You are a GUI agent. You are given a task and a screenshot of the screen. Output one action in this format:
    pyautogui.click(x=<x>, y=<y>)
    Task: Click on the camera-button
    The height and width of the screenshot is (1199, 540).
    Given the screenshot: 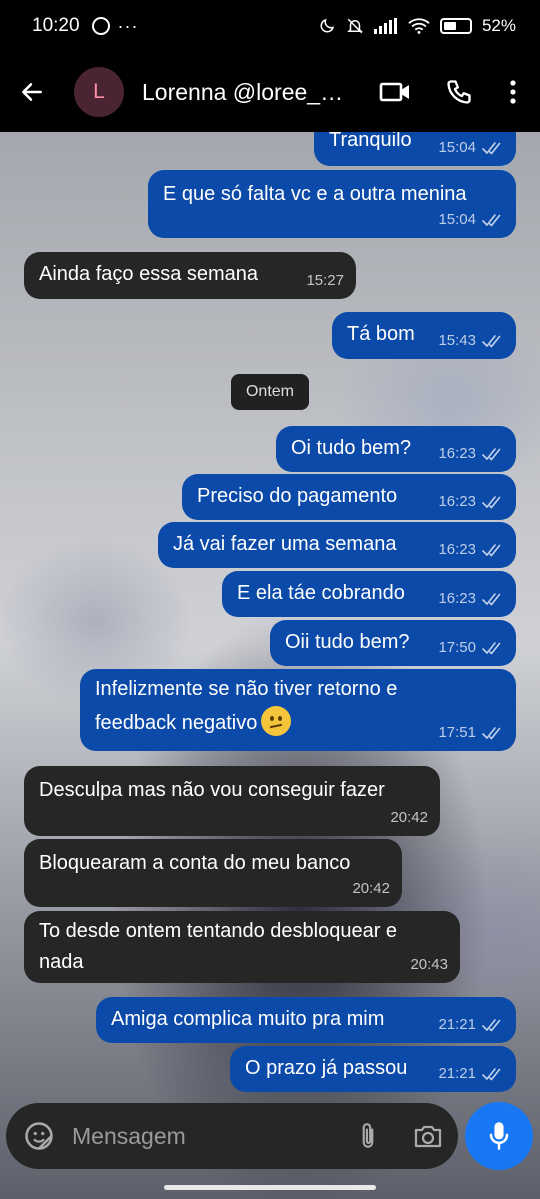 What is the action you would take?
    pyautogui.click(x=428, y=1136)
    